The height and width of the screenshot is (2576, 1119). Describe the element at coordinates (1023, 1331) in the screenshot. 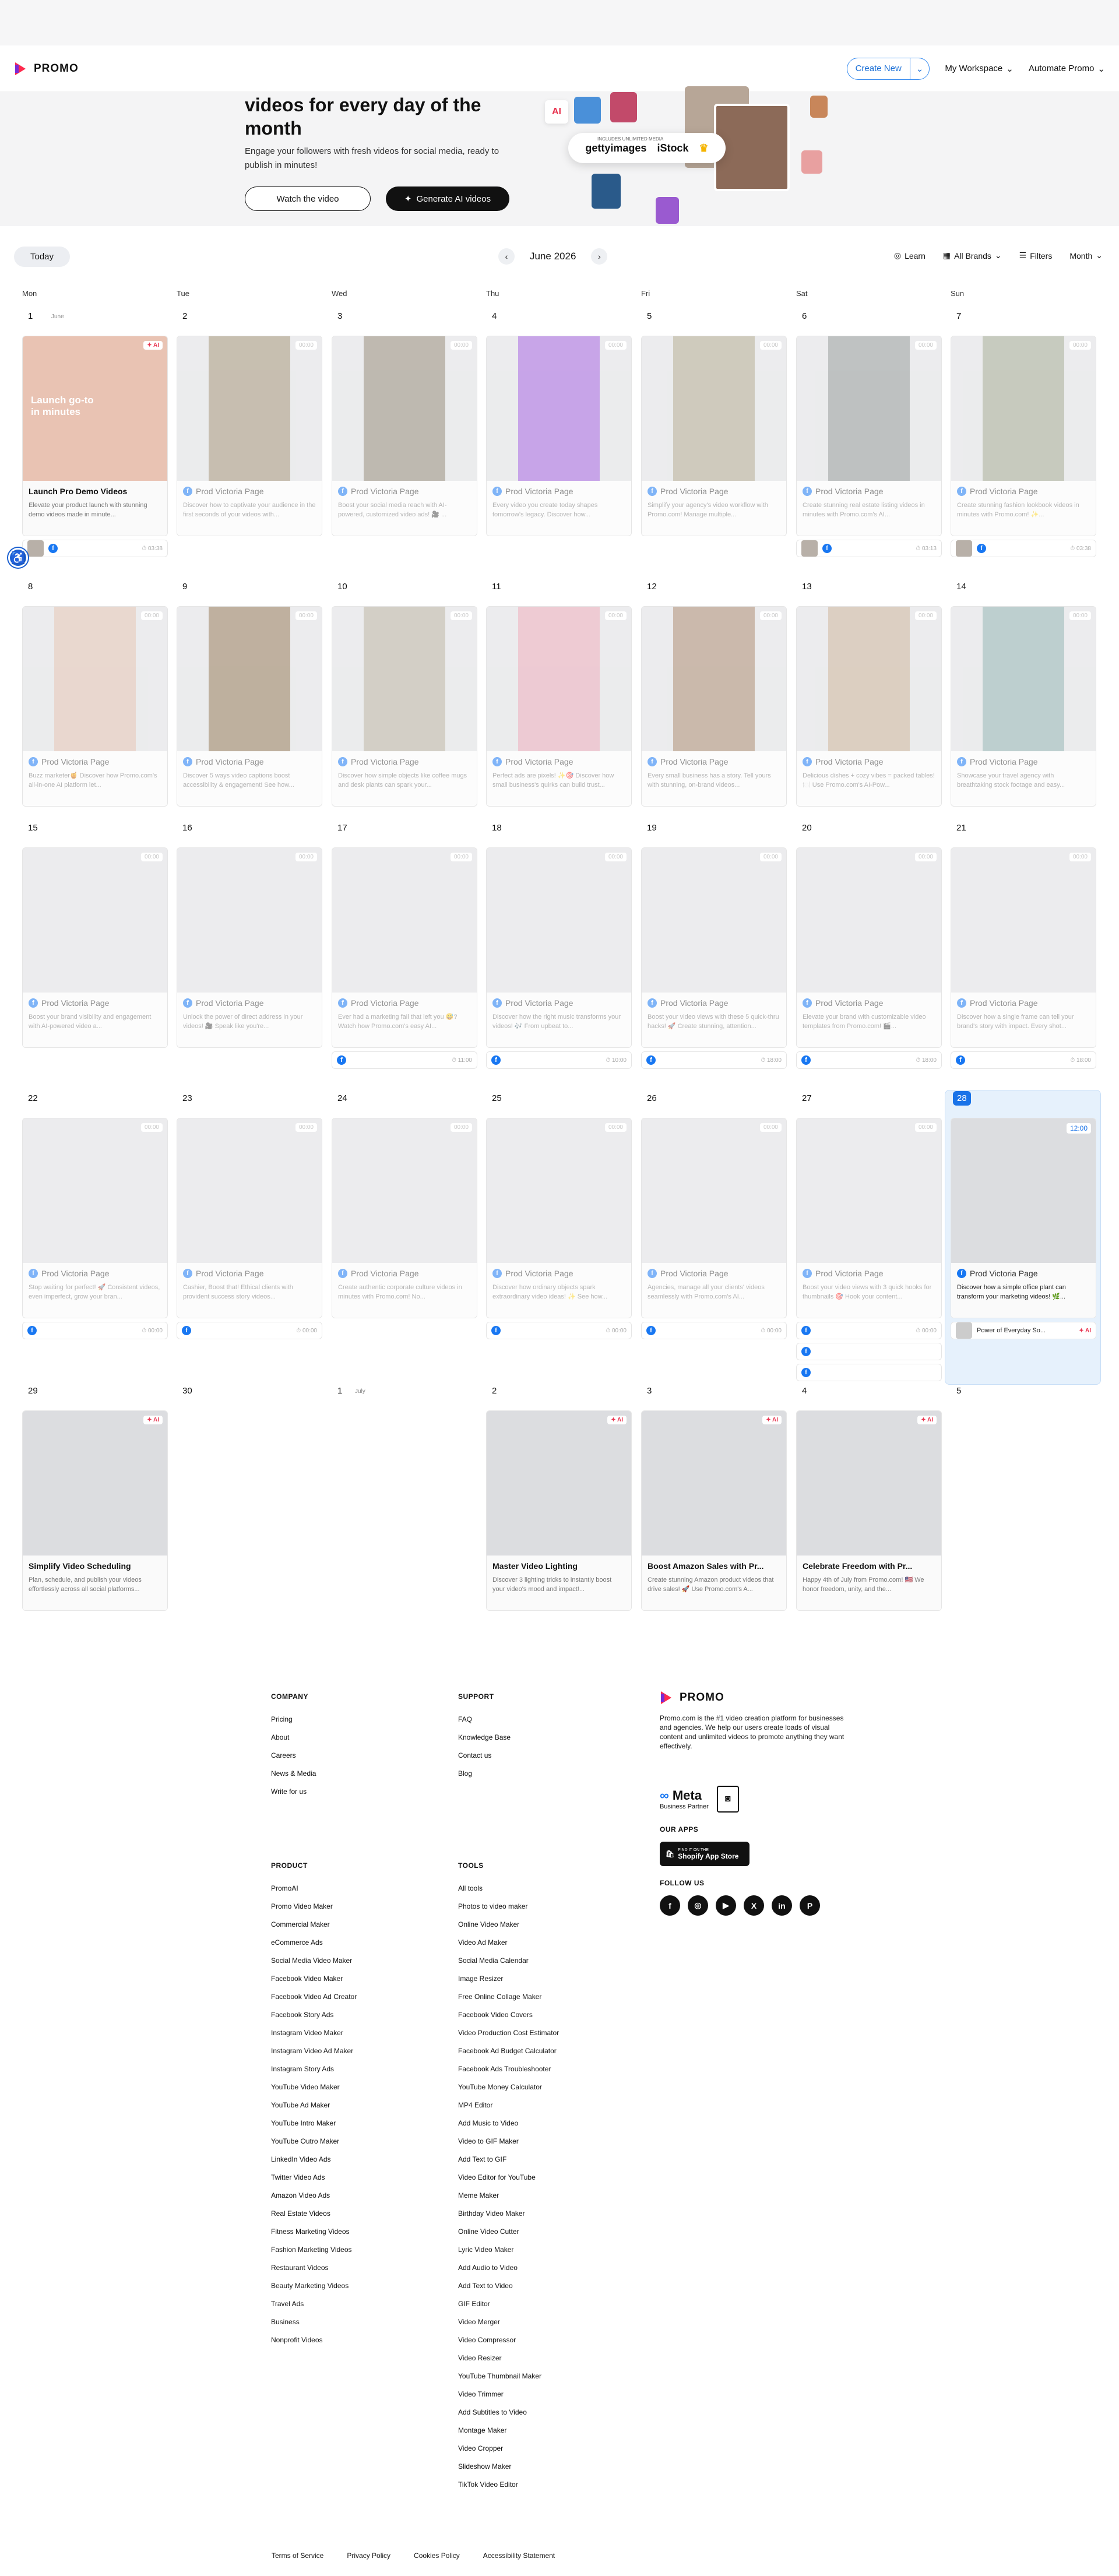

I see `scheduled-sub-item: Power of Everyday So... ✦ AI` at that location.